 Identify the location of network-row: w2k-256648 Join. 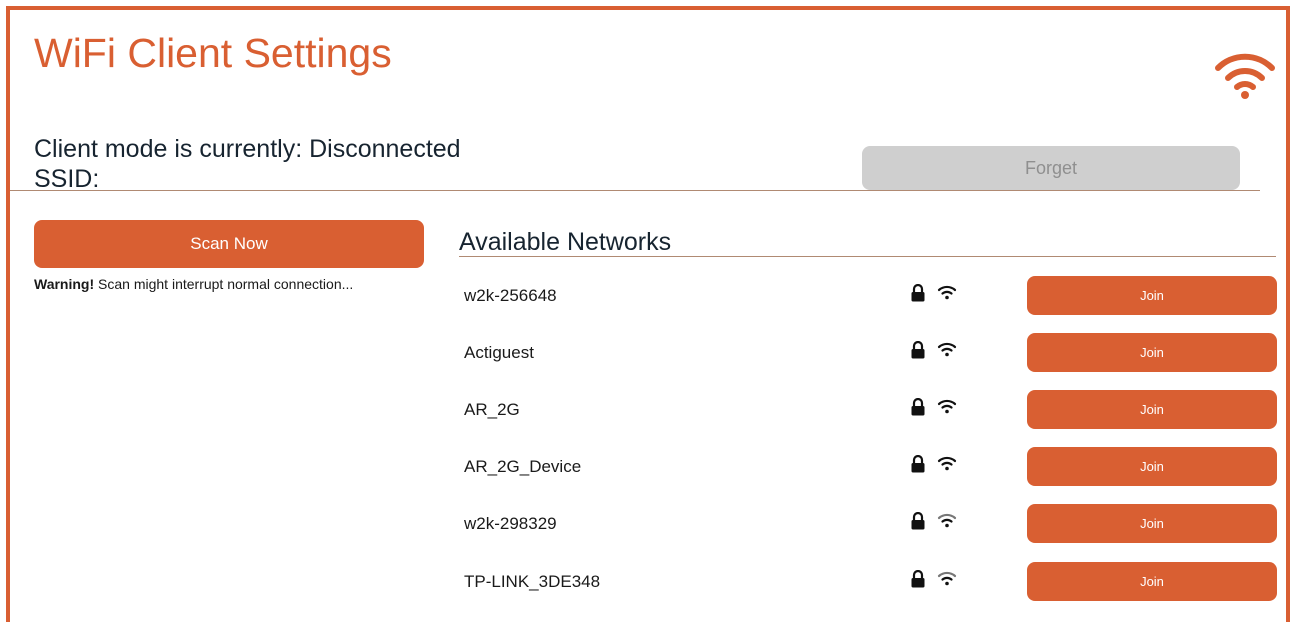
(869, 296).